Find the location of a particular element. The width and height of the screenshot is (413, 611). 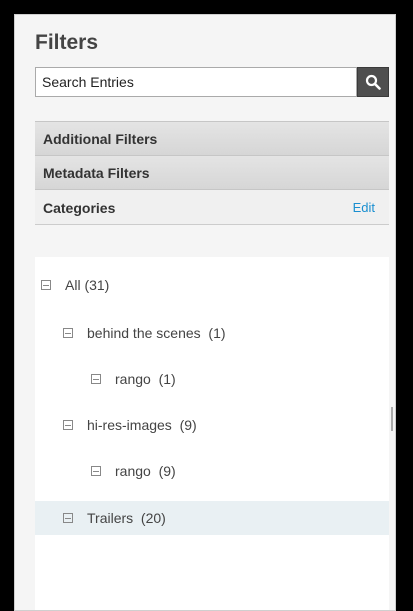

tree-item-label: Trailers (20) is located at coordinates (126, 518).